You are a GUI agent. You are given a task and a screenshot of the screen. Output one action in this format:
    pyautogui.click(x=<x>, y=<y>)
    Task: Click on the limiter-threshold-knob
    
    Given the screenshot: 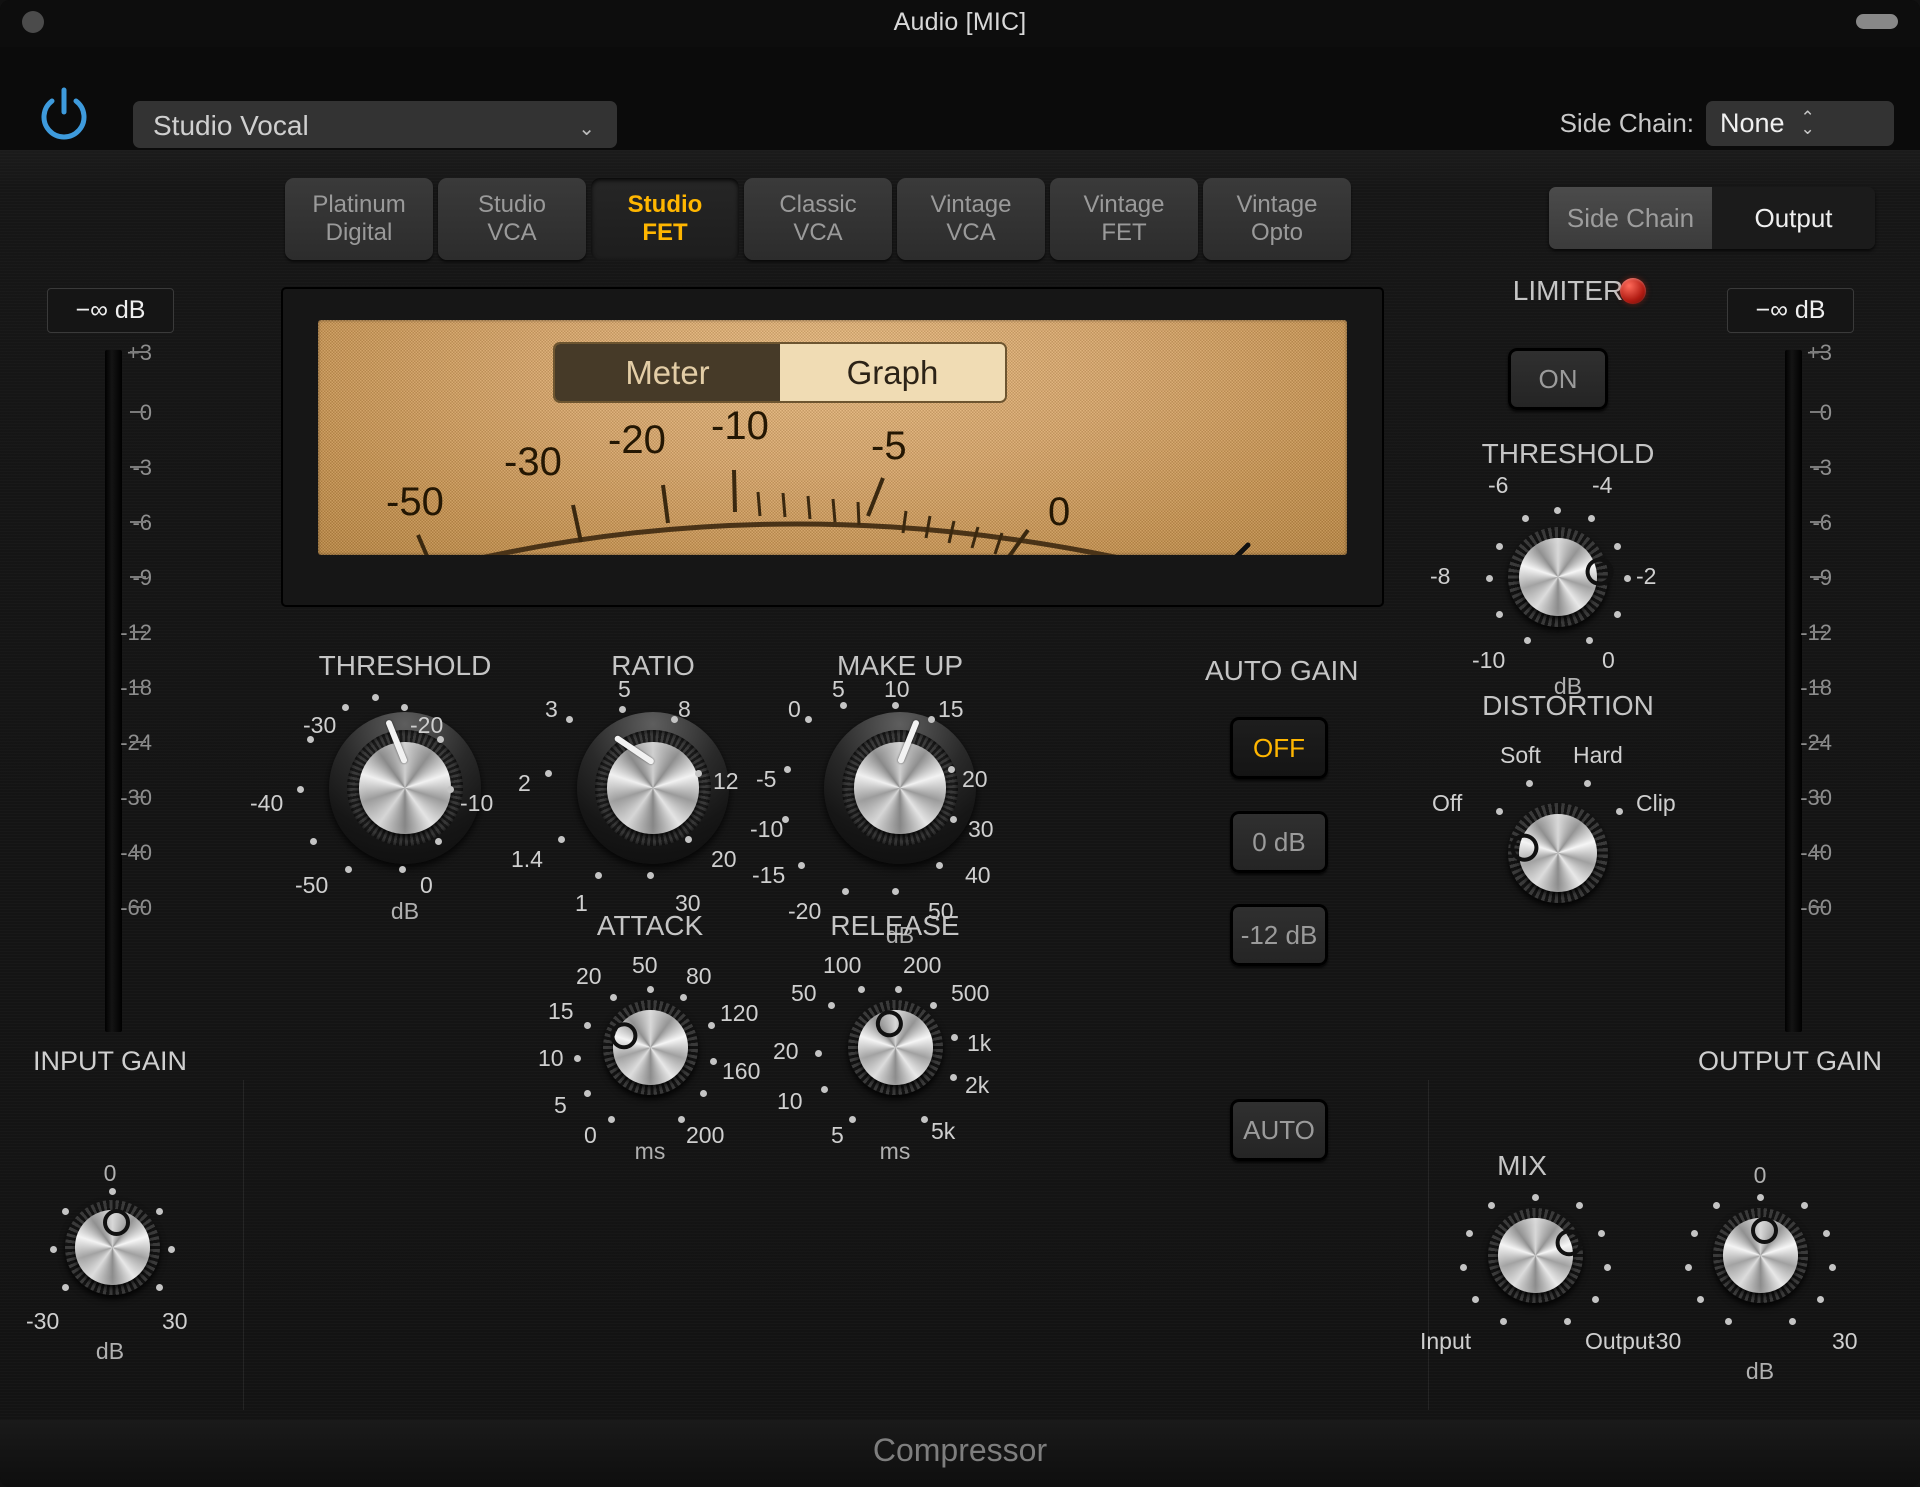 What is the action you would take?
    pyautogui.click(x=1563, y=577)
    